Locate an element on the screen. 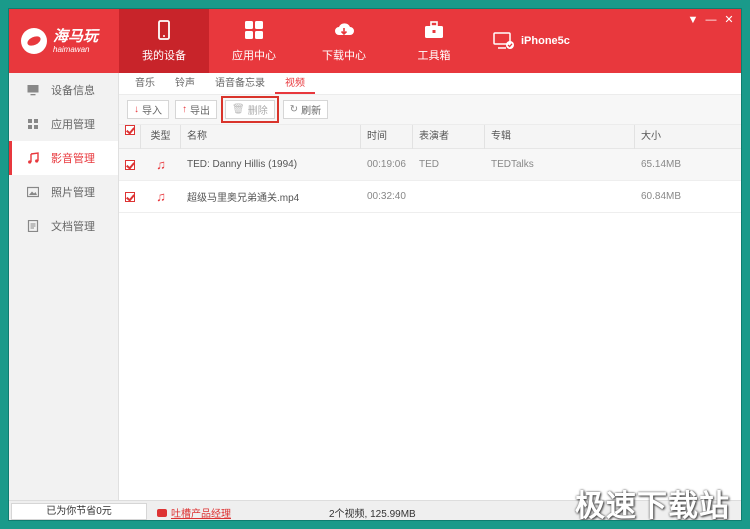  delete-highlight-box: 🗑 删除 is located at coordinates (250, 109).